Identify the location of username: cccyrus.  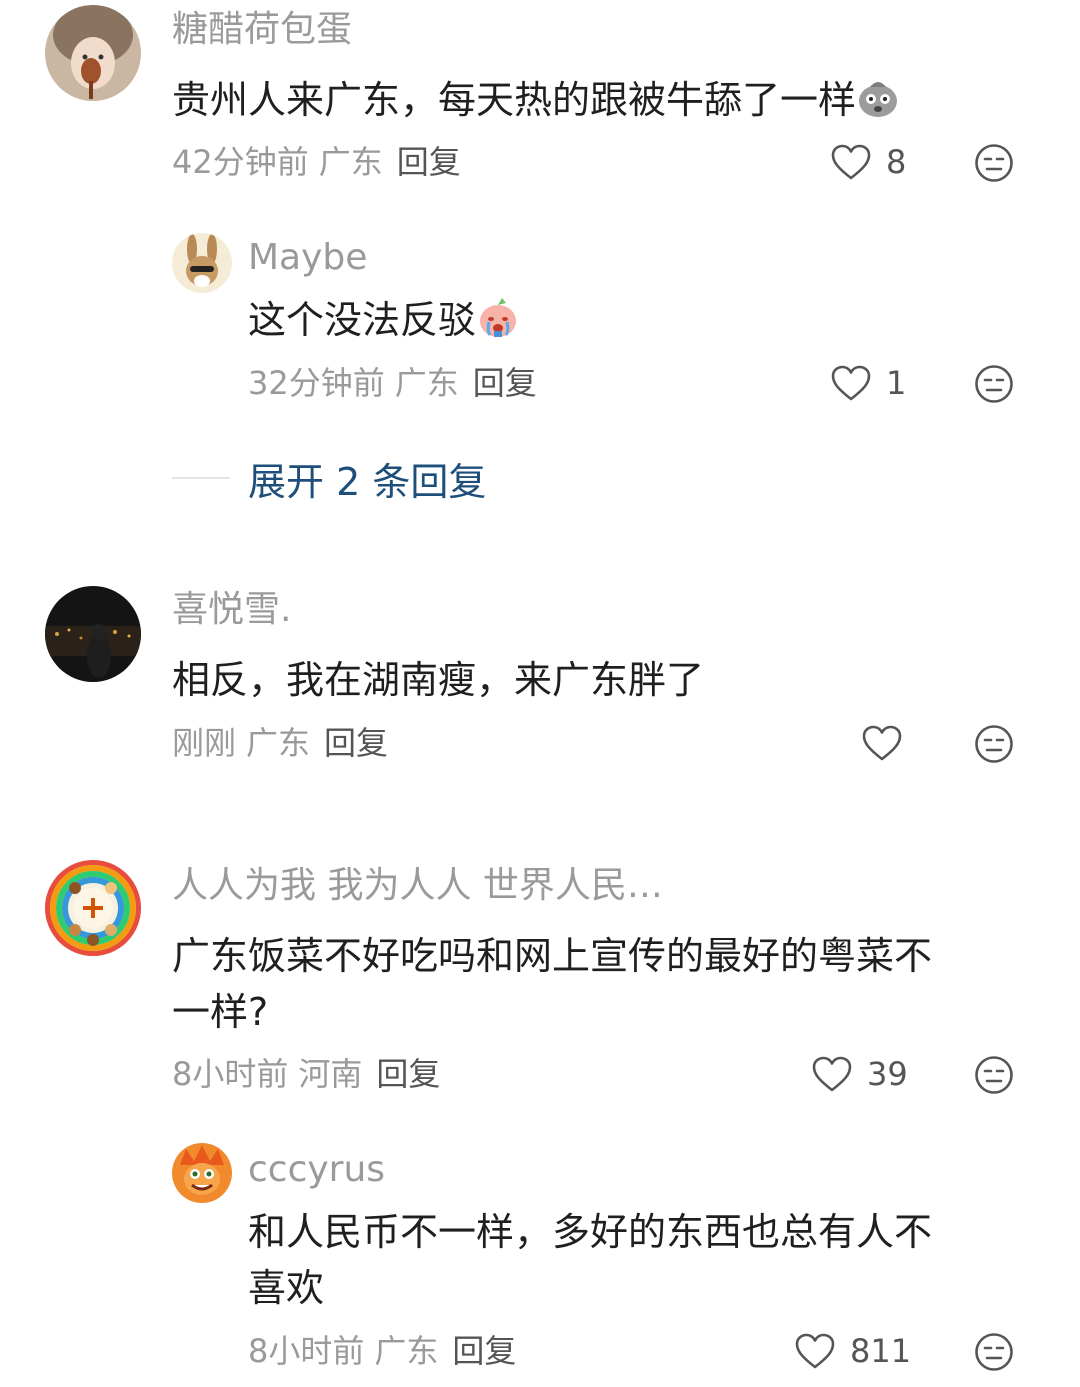
(316, 1170).